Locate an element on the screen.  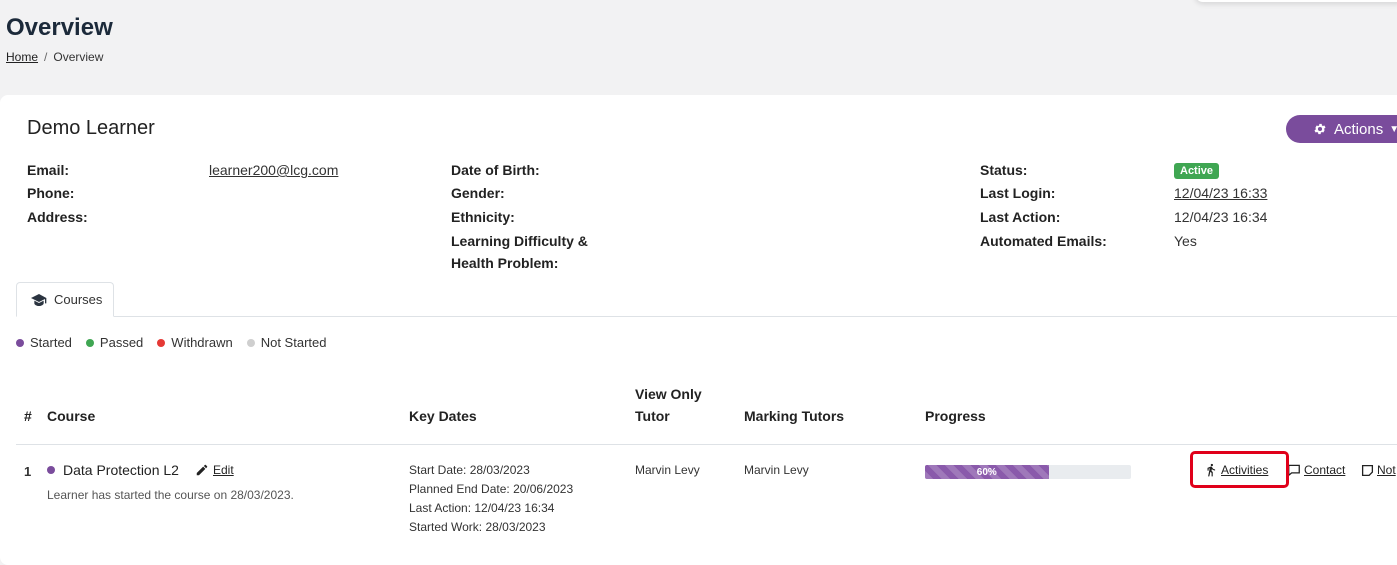
legend-passed-label: Passed is located at coordinates (121, 342).